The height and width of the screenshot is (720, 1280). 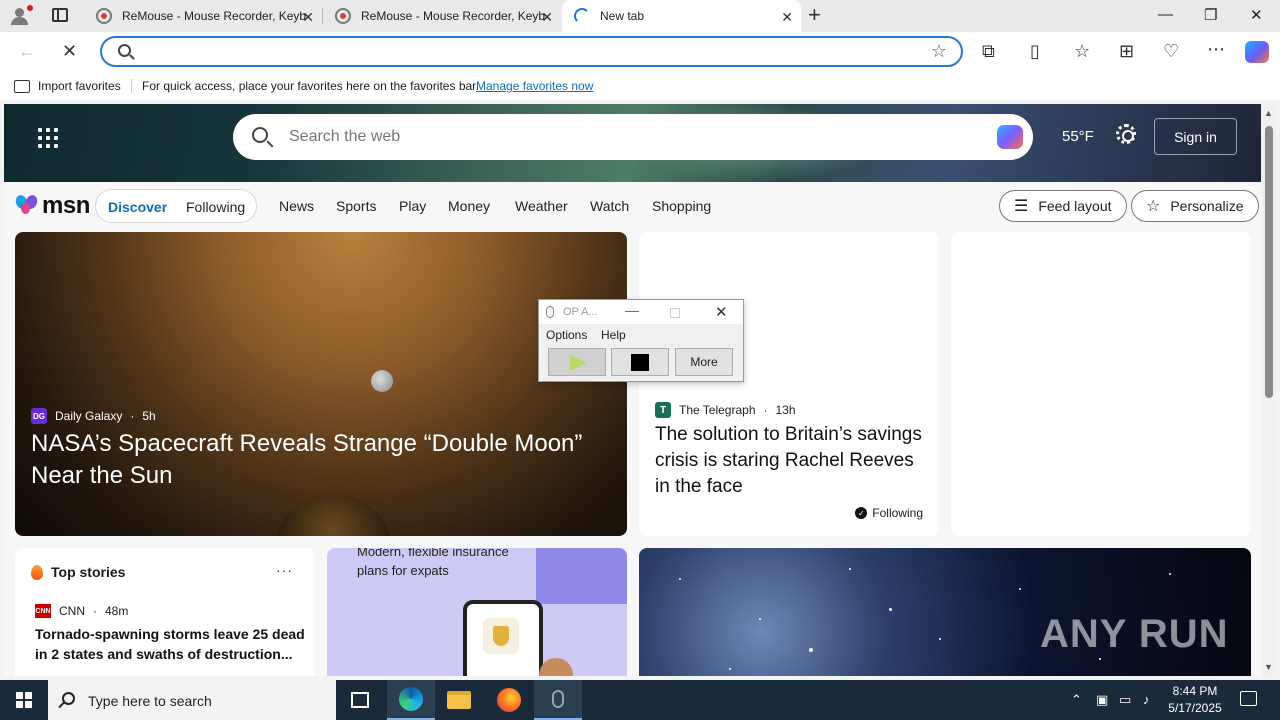 What do you see at coordinates (382, 381) in the screenshot?
I see `moon-image` at bounding box center [382, 381].